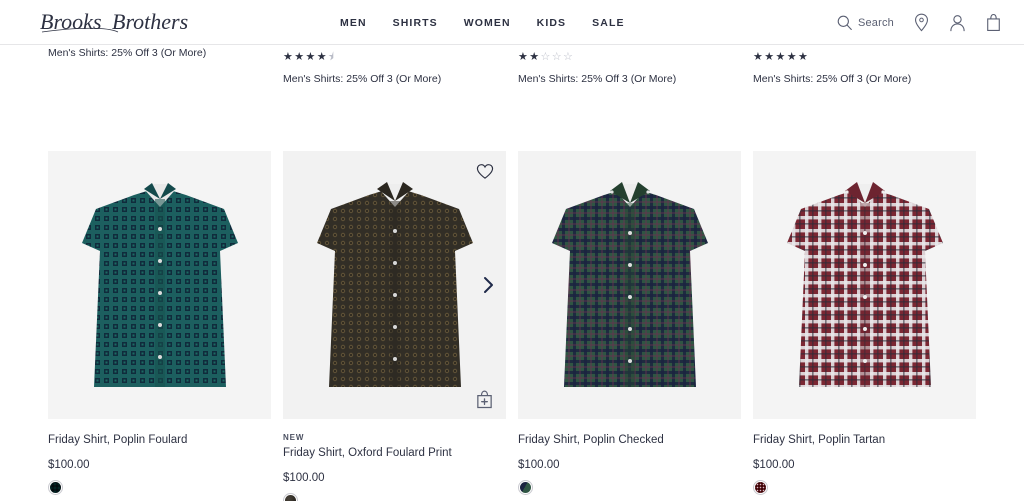  I want to click on next-image-button, so click(488, 285).